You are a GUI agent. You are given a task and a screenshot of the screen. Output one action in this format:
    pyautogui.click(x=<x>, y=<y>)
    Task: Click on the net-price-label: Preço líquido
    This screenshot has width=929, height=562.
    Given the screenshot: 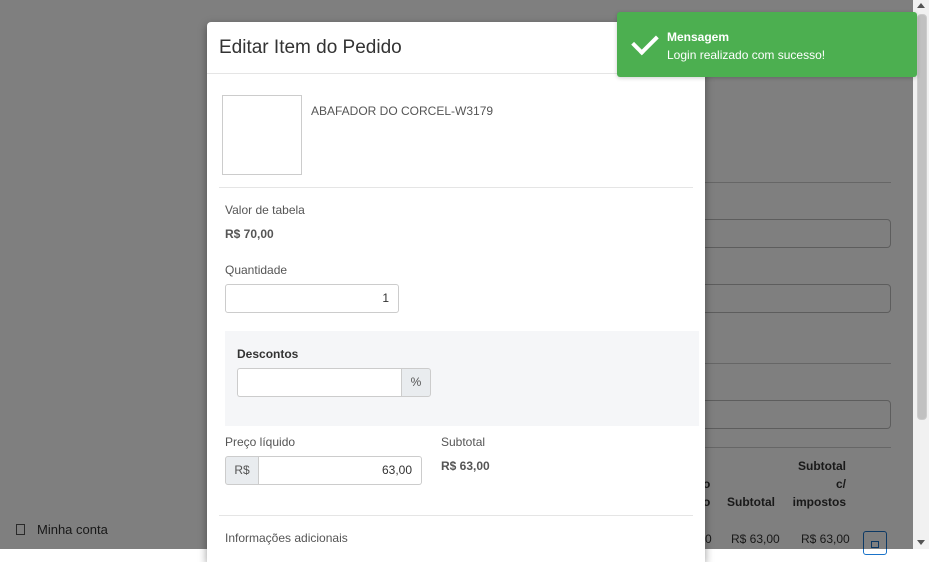 What is the action you would take?
    pyautogui.click(x=260, y=442)
    